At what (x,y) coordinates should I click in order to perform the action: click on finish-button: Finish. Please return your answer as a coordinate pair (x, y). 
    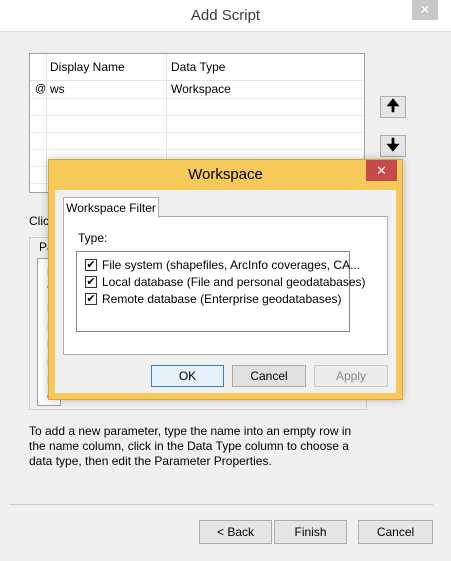
    Looking at the image, I should click on (310, 532).